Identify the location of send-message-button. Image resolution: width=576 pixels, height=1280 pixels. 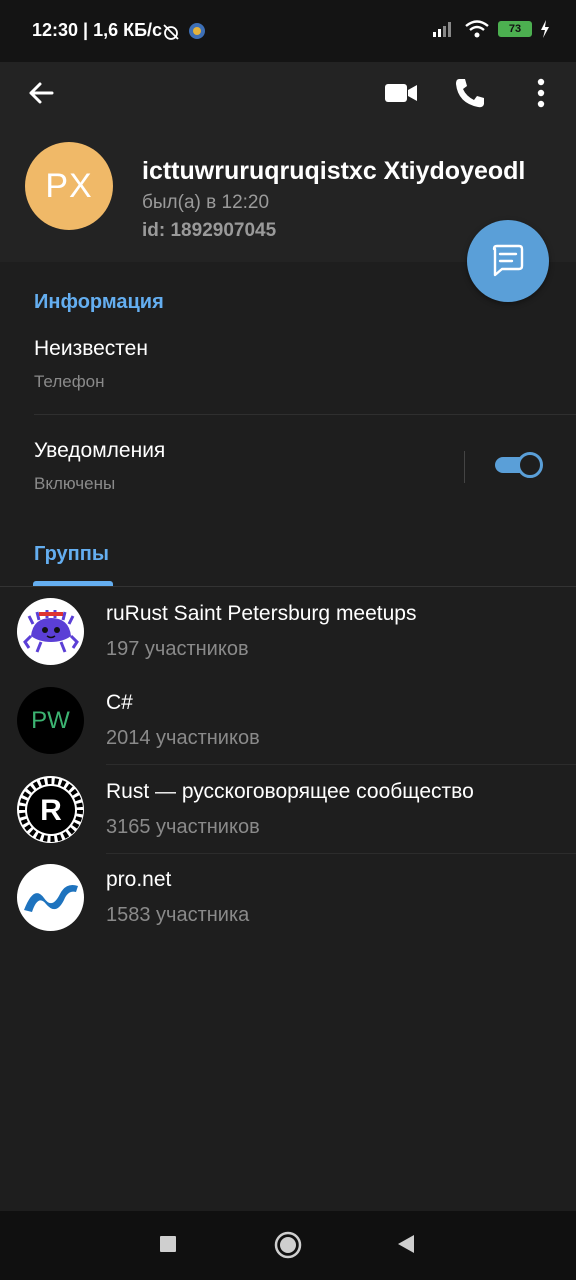
(508, 261).